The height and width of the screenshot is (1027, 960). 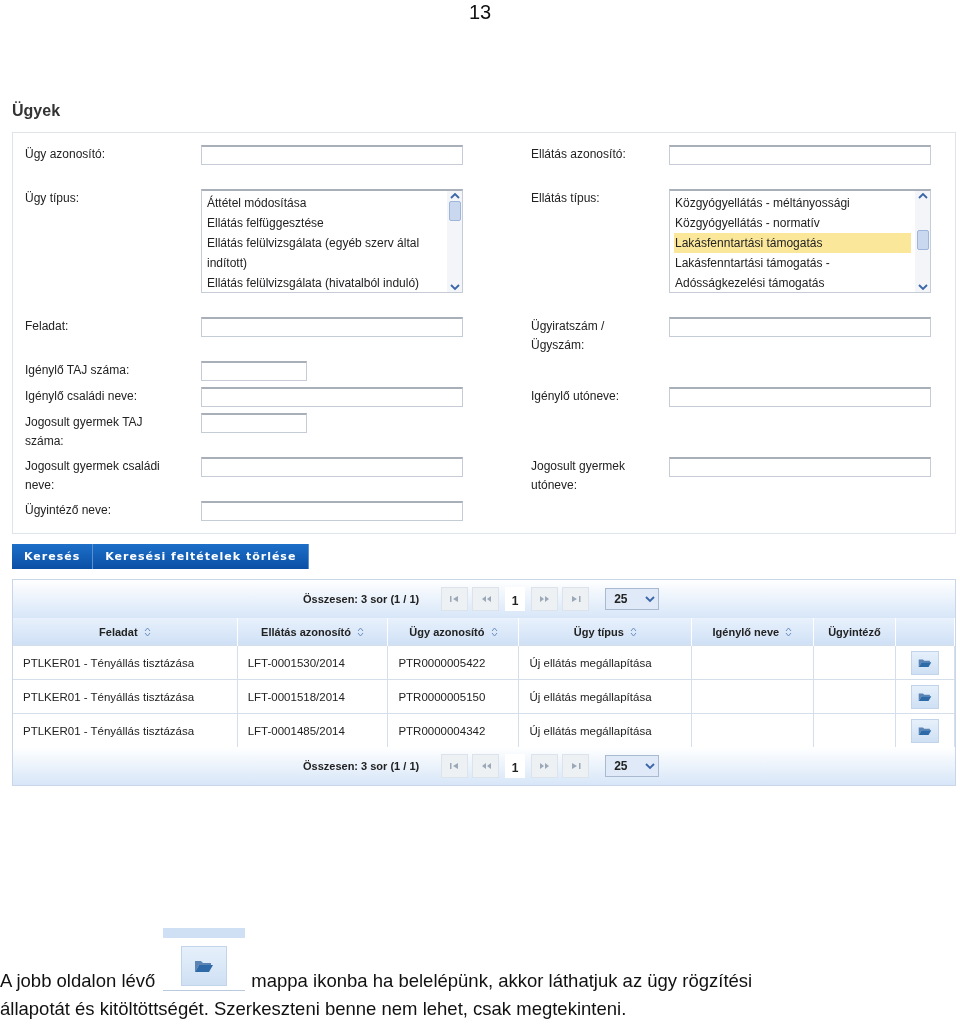 I want to click on column-header: Ellátás azonosító, so click(x=312, y=632).